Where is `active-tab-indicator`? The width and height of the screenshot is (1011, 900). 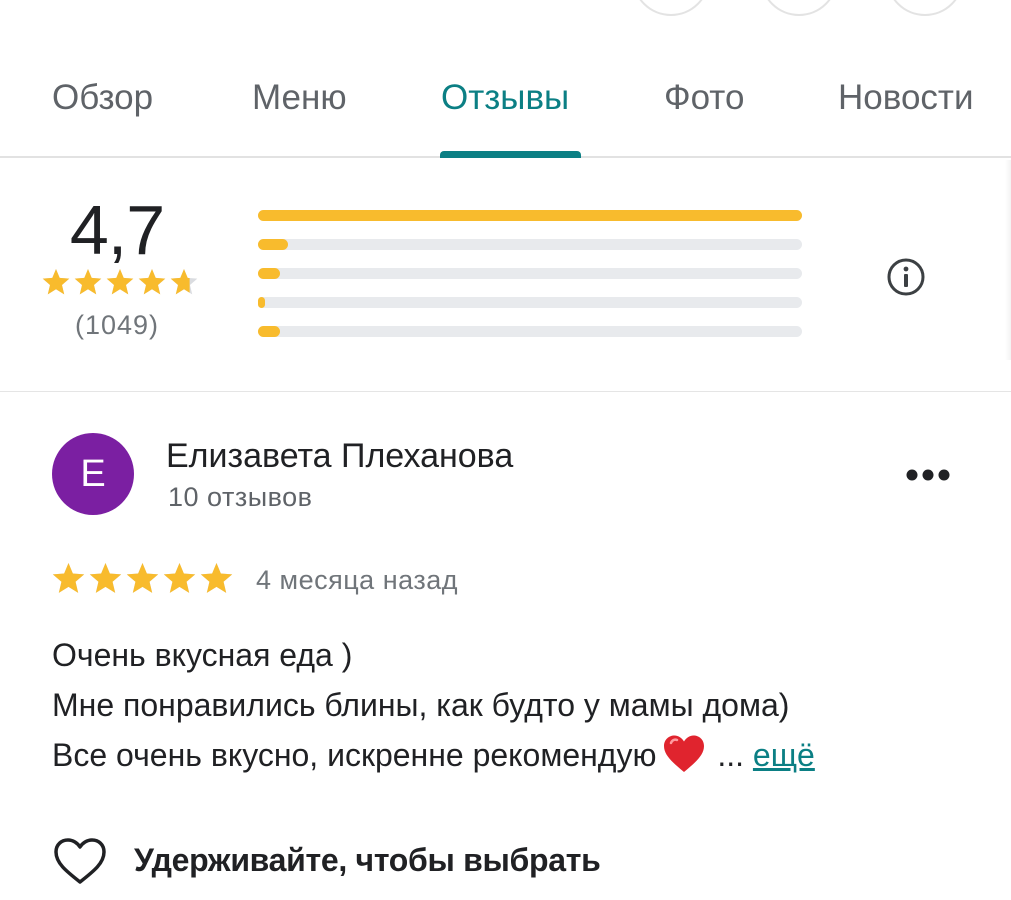 active-tab-indicator is located at coordinates (510, 154).